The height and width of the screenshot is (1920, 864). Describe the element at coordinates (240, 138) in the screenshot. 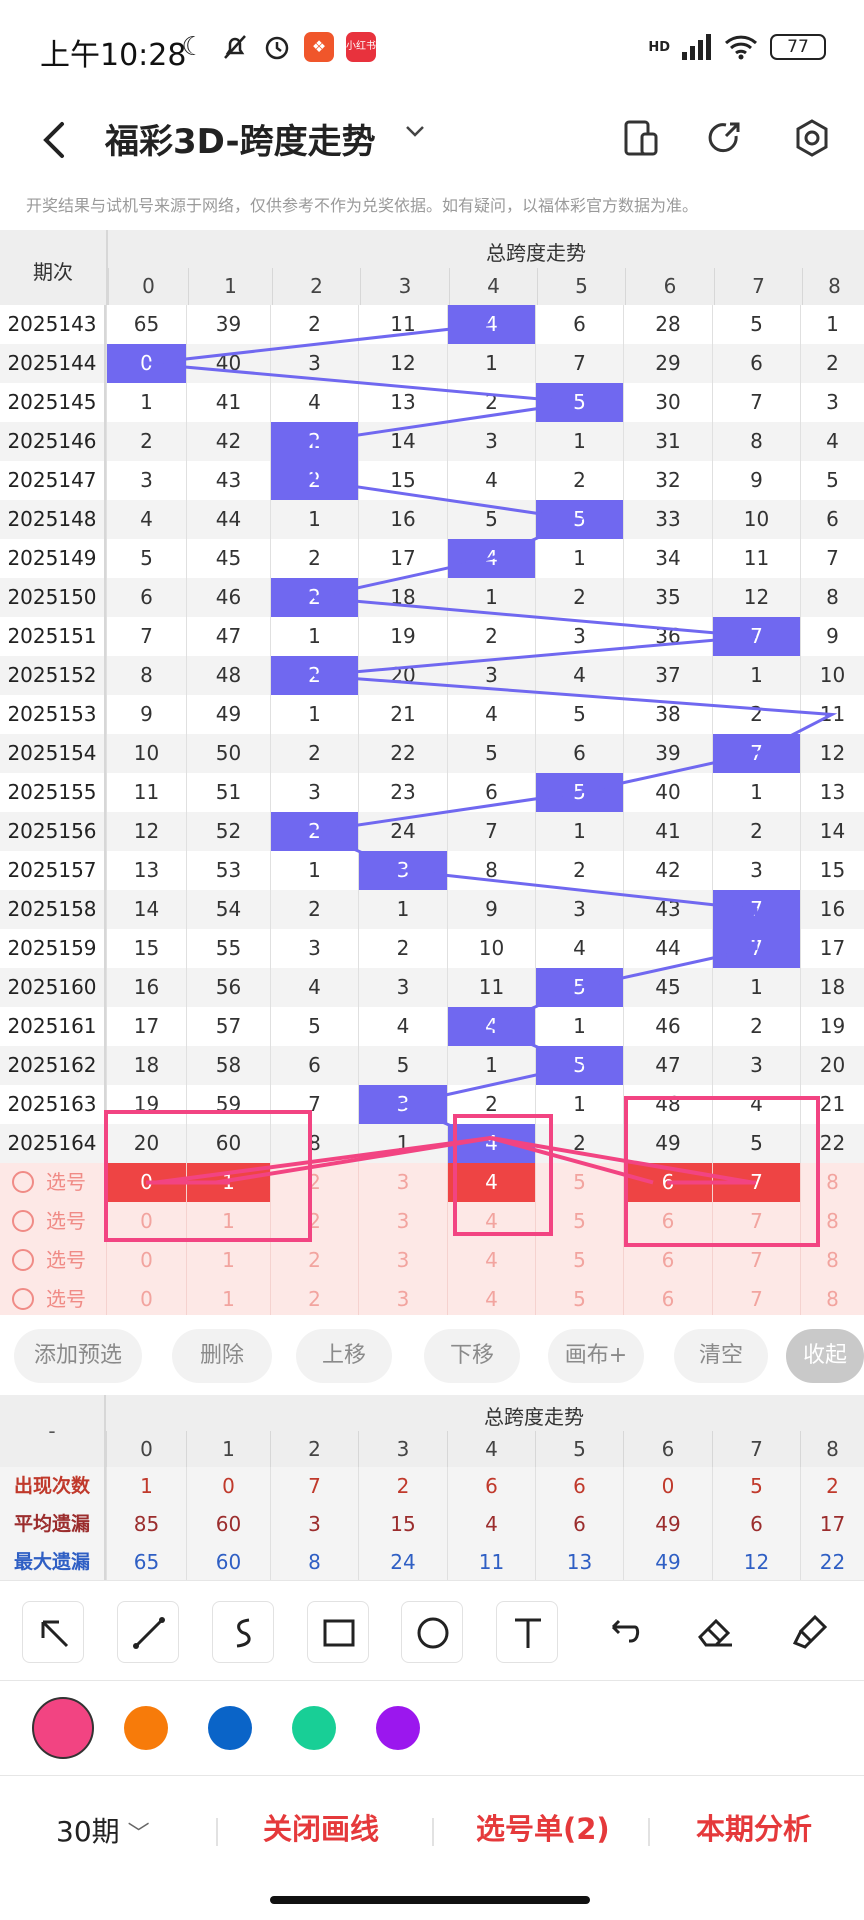

I see `page-title: 福彩3D-跨度走势` at that location.